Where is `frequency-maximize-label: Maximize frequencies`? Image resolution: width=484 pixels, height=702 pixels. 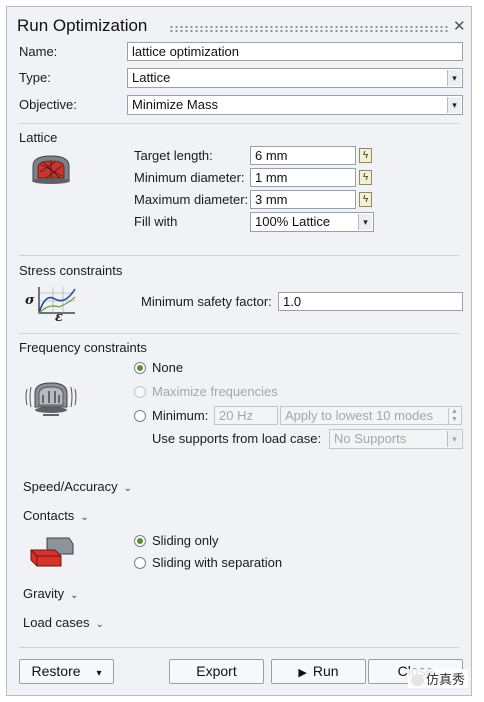
frequency-maximize-label: Maximize frequencies is located at coordinates (215, 391).